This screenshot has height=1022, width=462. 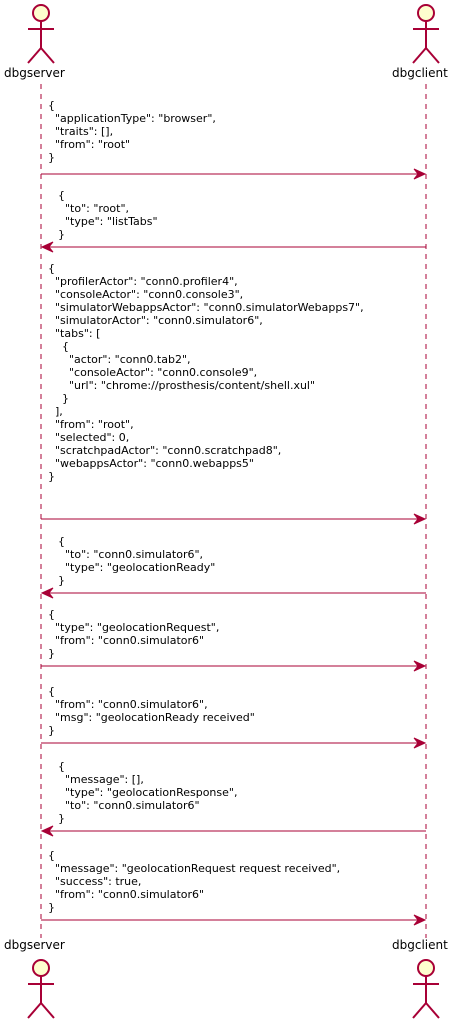 What do you see at coordinates (41, 34) in the screenshot?
I see `actor-dbgserver-top-figure` at bounding box center [41, 34].